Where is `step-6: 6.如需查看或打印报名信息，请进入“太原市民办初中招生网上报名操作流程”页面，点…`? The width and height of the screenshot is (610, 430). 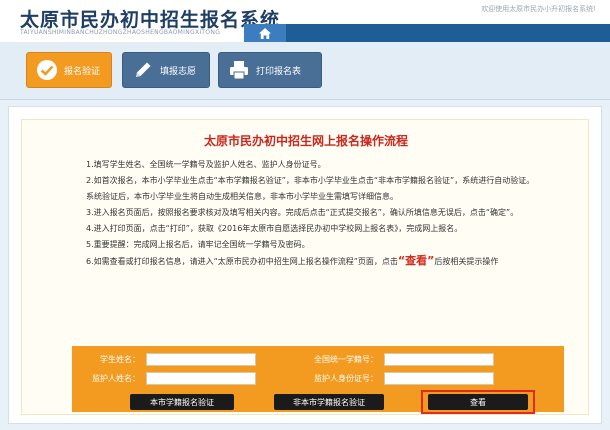
step-6: 6.如需查看或打印报名信息，请进入“太原市民办初中招生网上报名操作流程”页面，点… is located at coordinates (324, 261).